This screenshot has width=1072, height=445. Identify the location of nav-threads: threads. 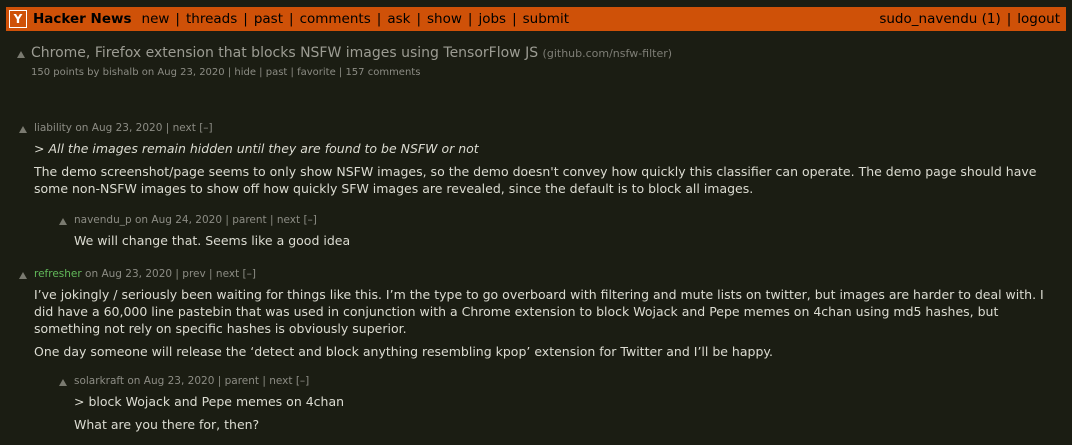
(211, 19).